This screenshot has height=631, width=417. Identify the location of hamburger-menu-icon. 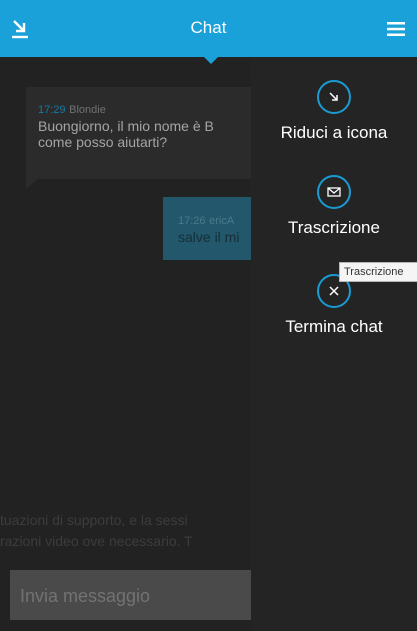
(396, 29).